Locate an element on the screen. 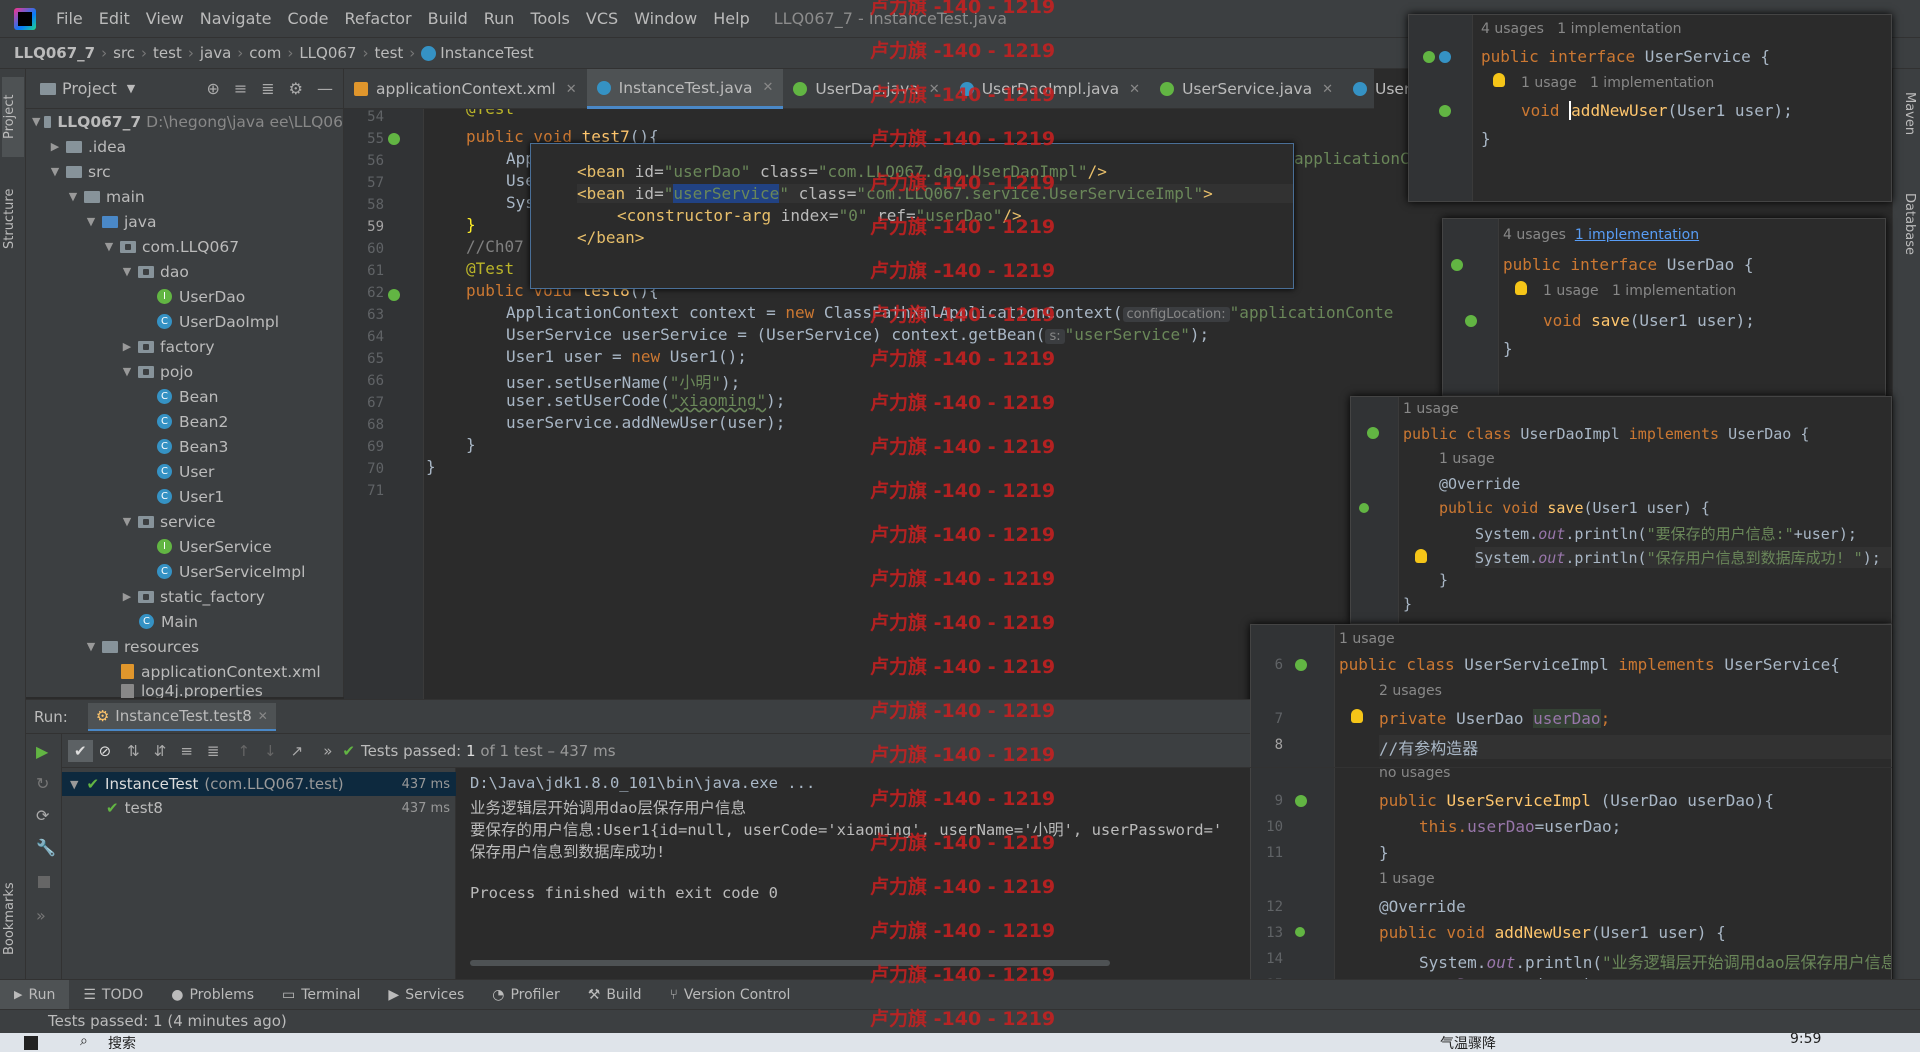 This screenshot has width=1920, height=1052. tree-item-userdao: I UserDao is located at coordinates (184, 296).